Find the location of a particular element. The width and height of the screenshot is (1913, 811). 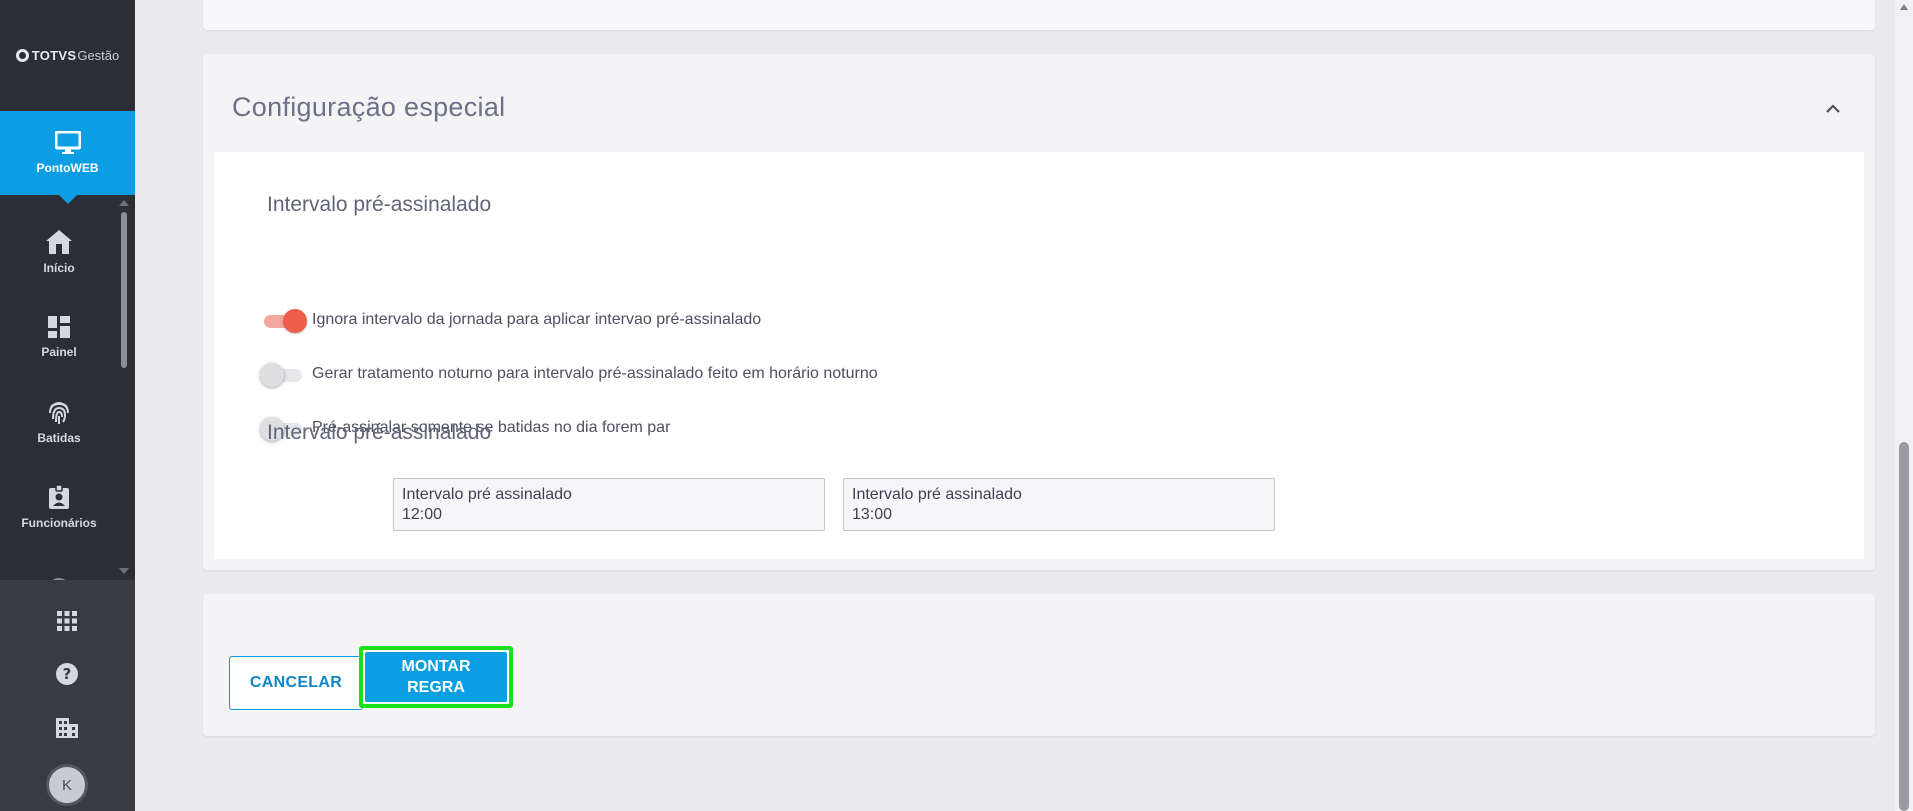

sidebar-scroll-up-icon is located at coordinates (124, 203).